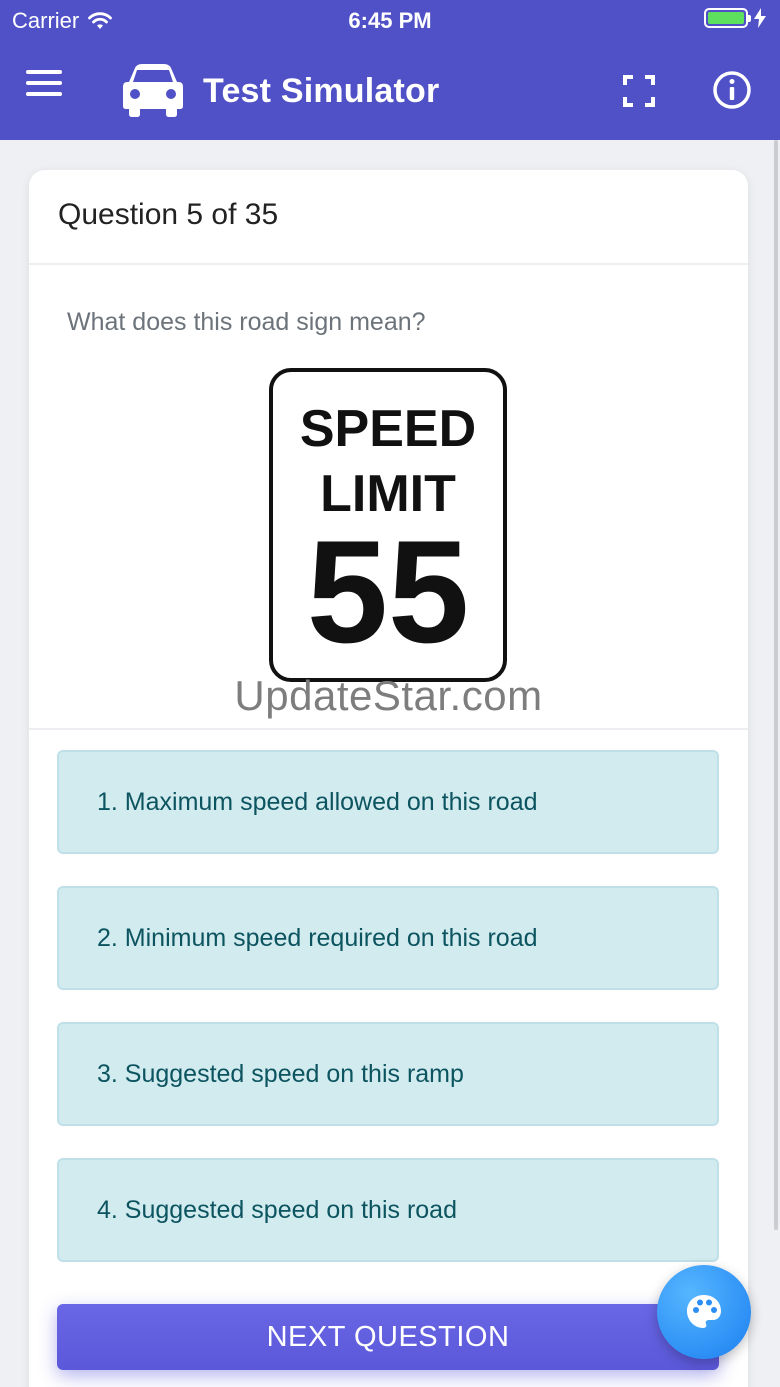 The height and width of the screenshot is (1387, 780). I want to click on theme-palette-button, so click(704, 1312).